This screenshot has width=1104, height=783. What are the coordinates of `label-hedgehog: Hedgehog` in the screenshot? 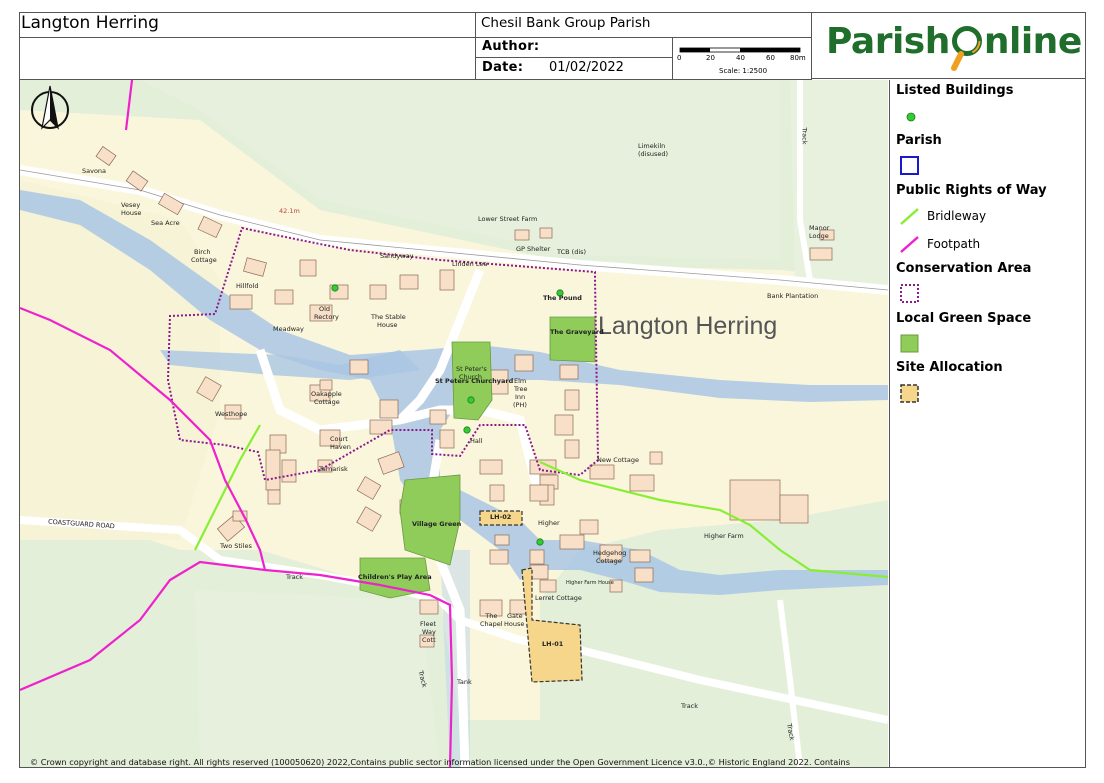 It's located at (610, 553).